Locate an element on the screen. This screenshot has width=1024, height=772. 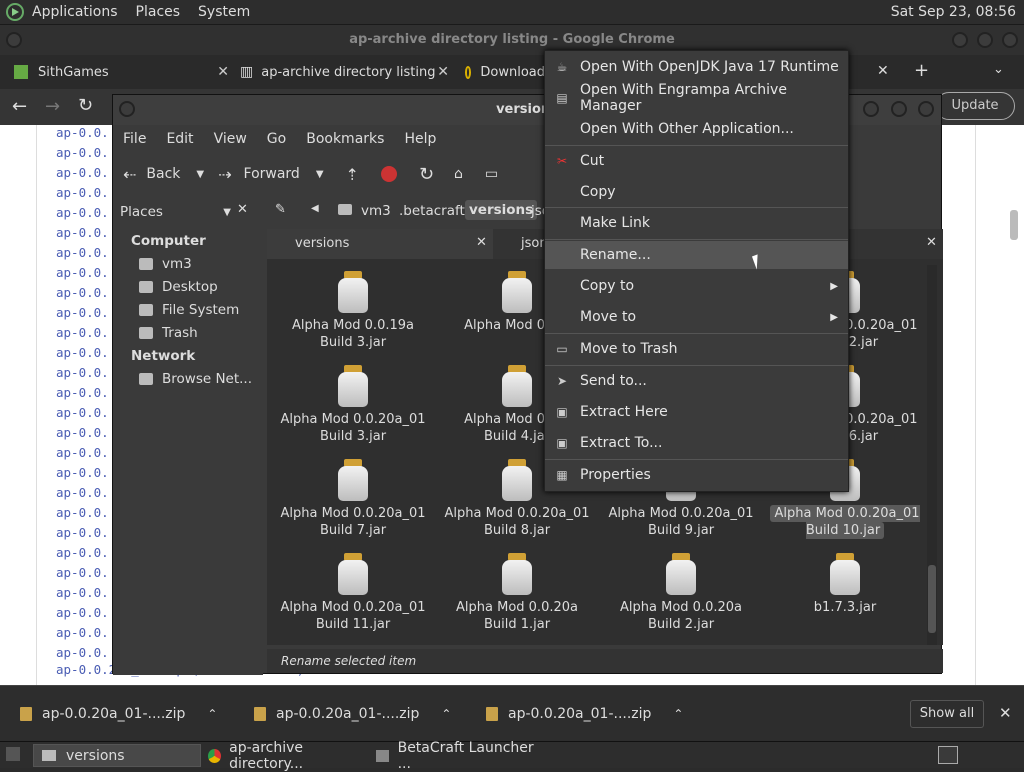
file-item: Alpha Mod 0.0.20a_01 Build 7.jar is located at coordinates (353, 499).